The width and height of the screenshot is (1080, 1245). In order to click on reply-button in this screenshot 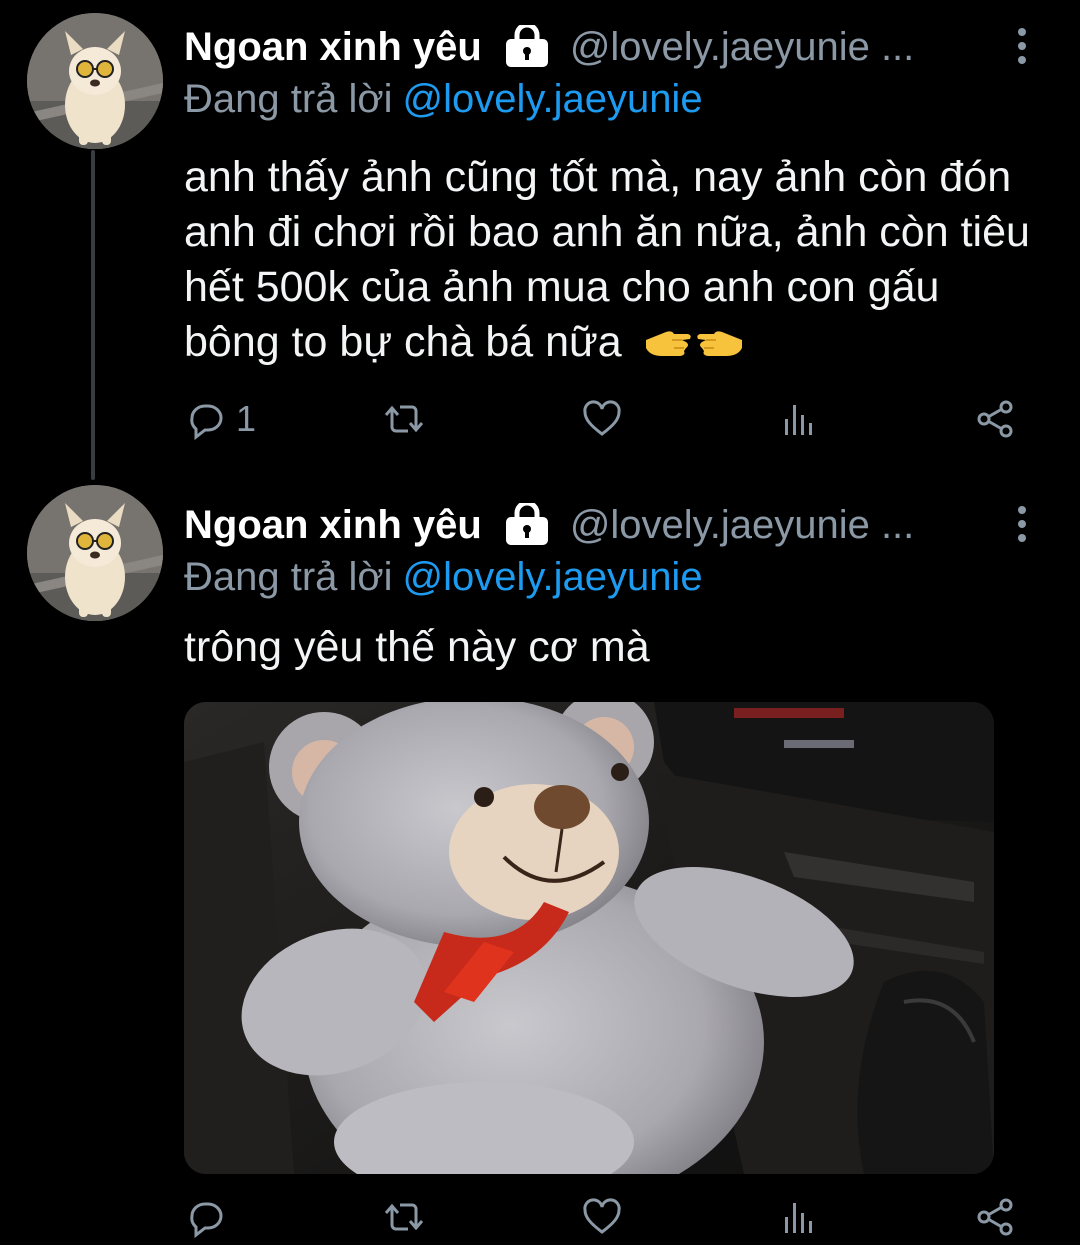, I will do `click(210, 1217)`.